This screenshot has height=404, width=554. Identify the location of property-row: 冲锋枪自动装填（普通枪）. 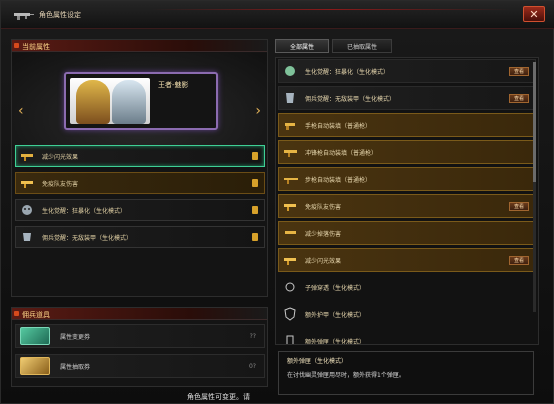
(407, 152).